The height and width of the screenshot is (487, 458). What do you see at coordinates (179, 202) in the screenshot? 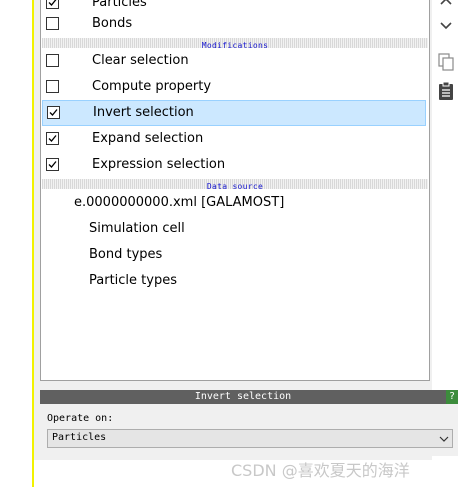
I see `data-source-file: e.0000000000.xml [GALAMOST]` at bounding box center [179, 202].